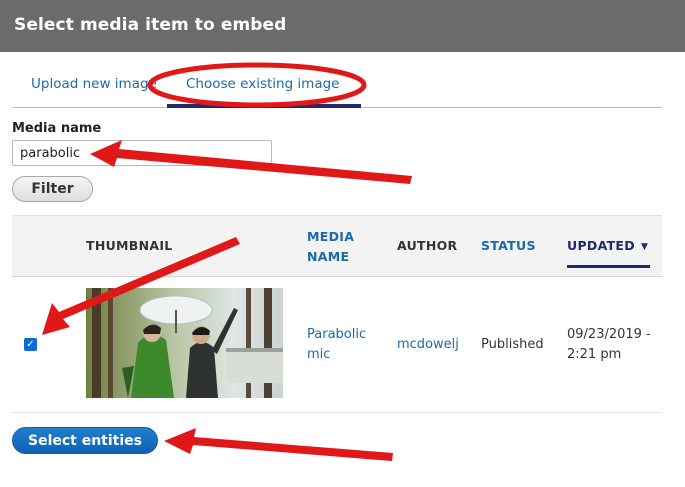 Image resolution: width=685 pixels, height=487 pixels. I want to click on media-name-label: Media name, so click(57, 128).